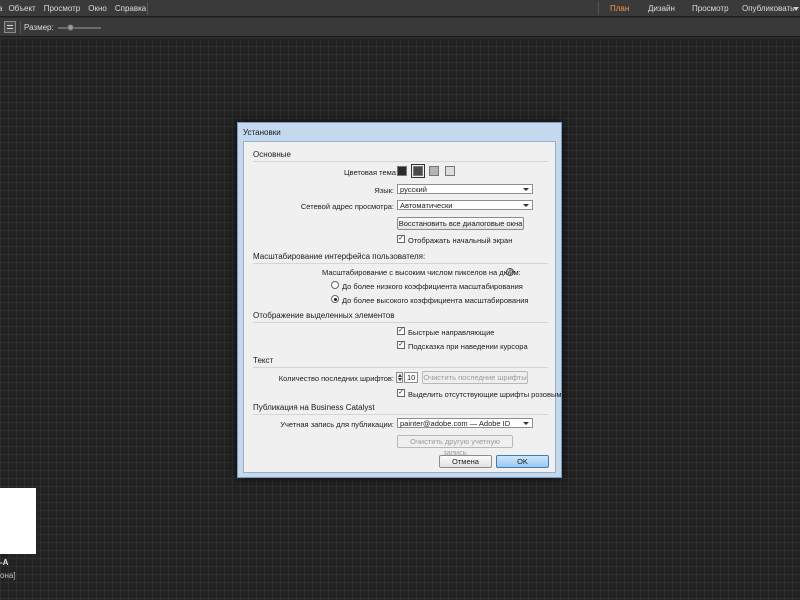 This screenshot has height=600, width=800. I want to click on theme-swatch-light, so click(434, 171).